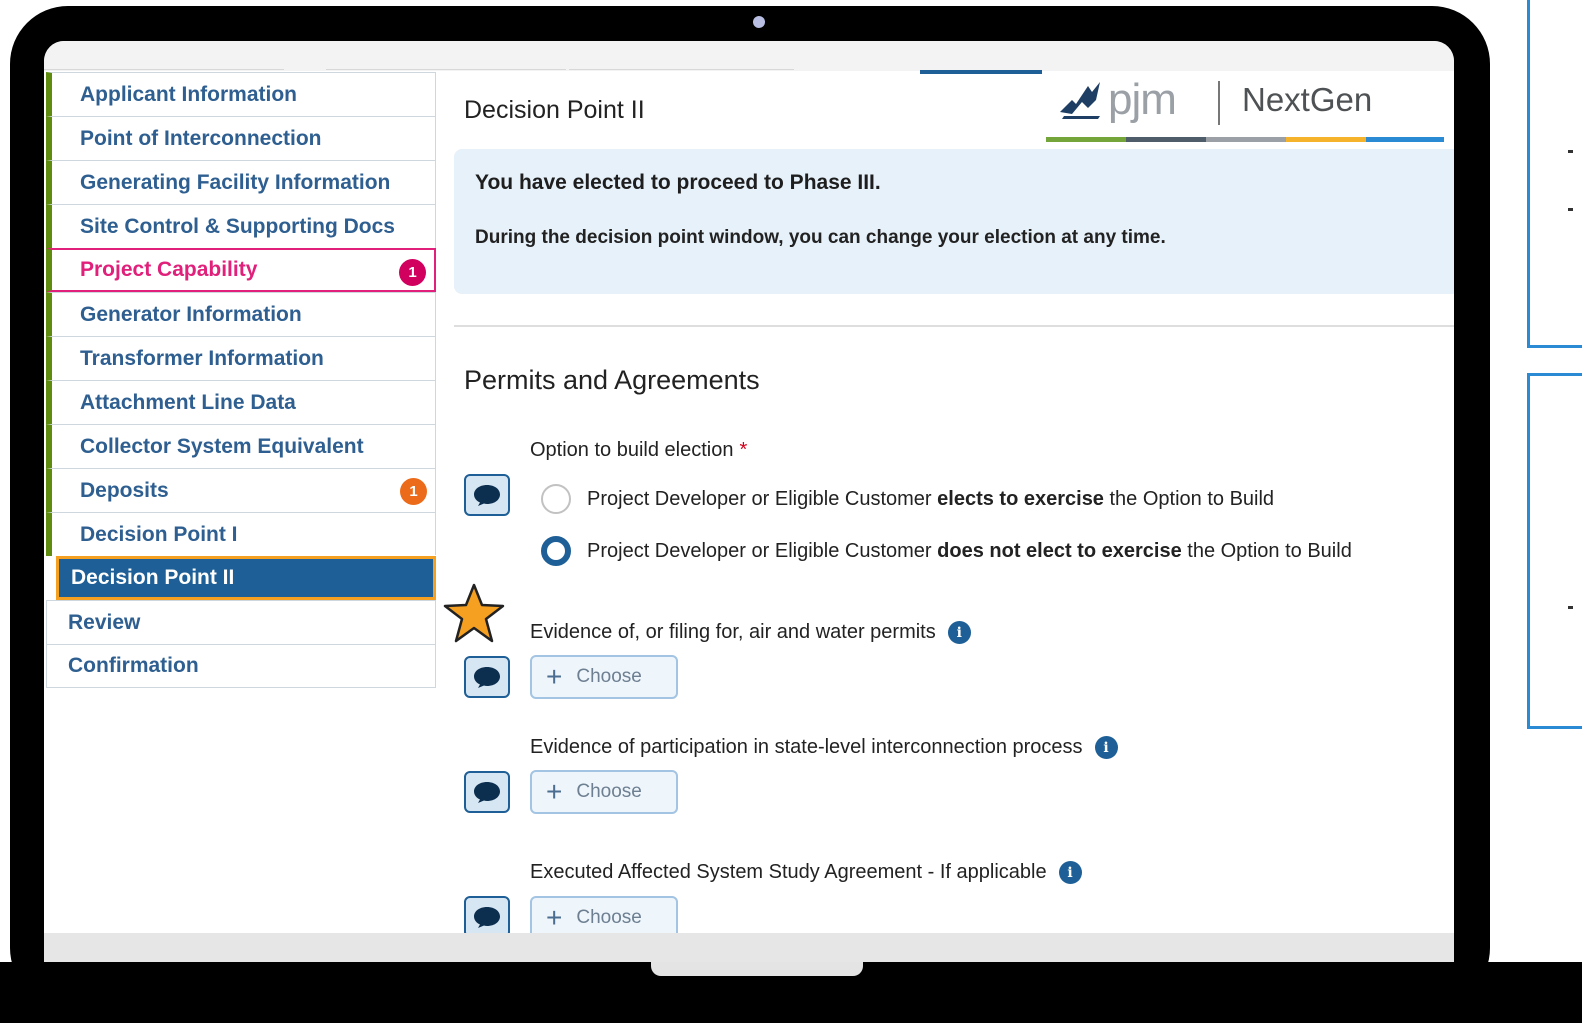  What do you see at coordinates (757, 969) in the screenshot?
I see `laptop-notch` at bounding box center [757, 969].